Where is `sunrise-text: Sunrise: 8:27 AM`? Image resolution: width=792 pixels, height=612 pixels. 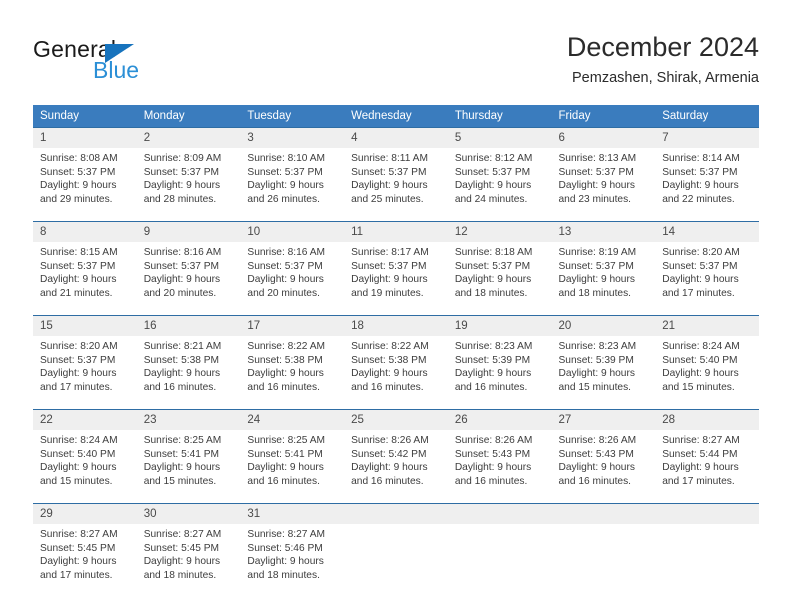
sunrise-text: Sunrise: 8:27 AM is located at coordinates (79, 534).